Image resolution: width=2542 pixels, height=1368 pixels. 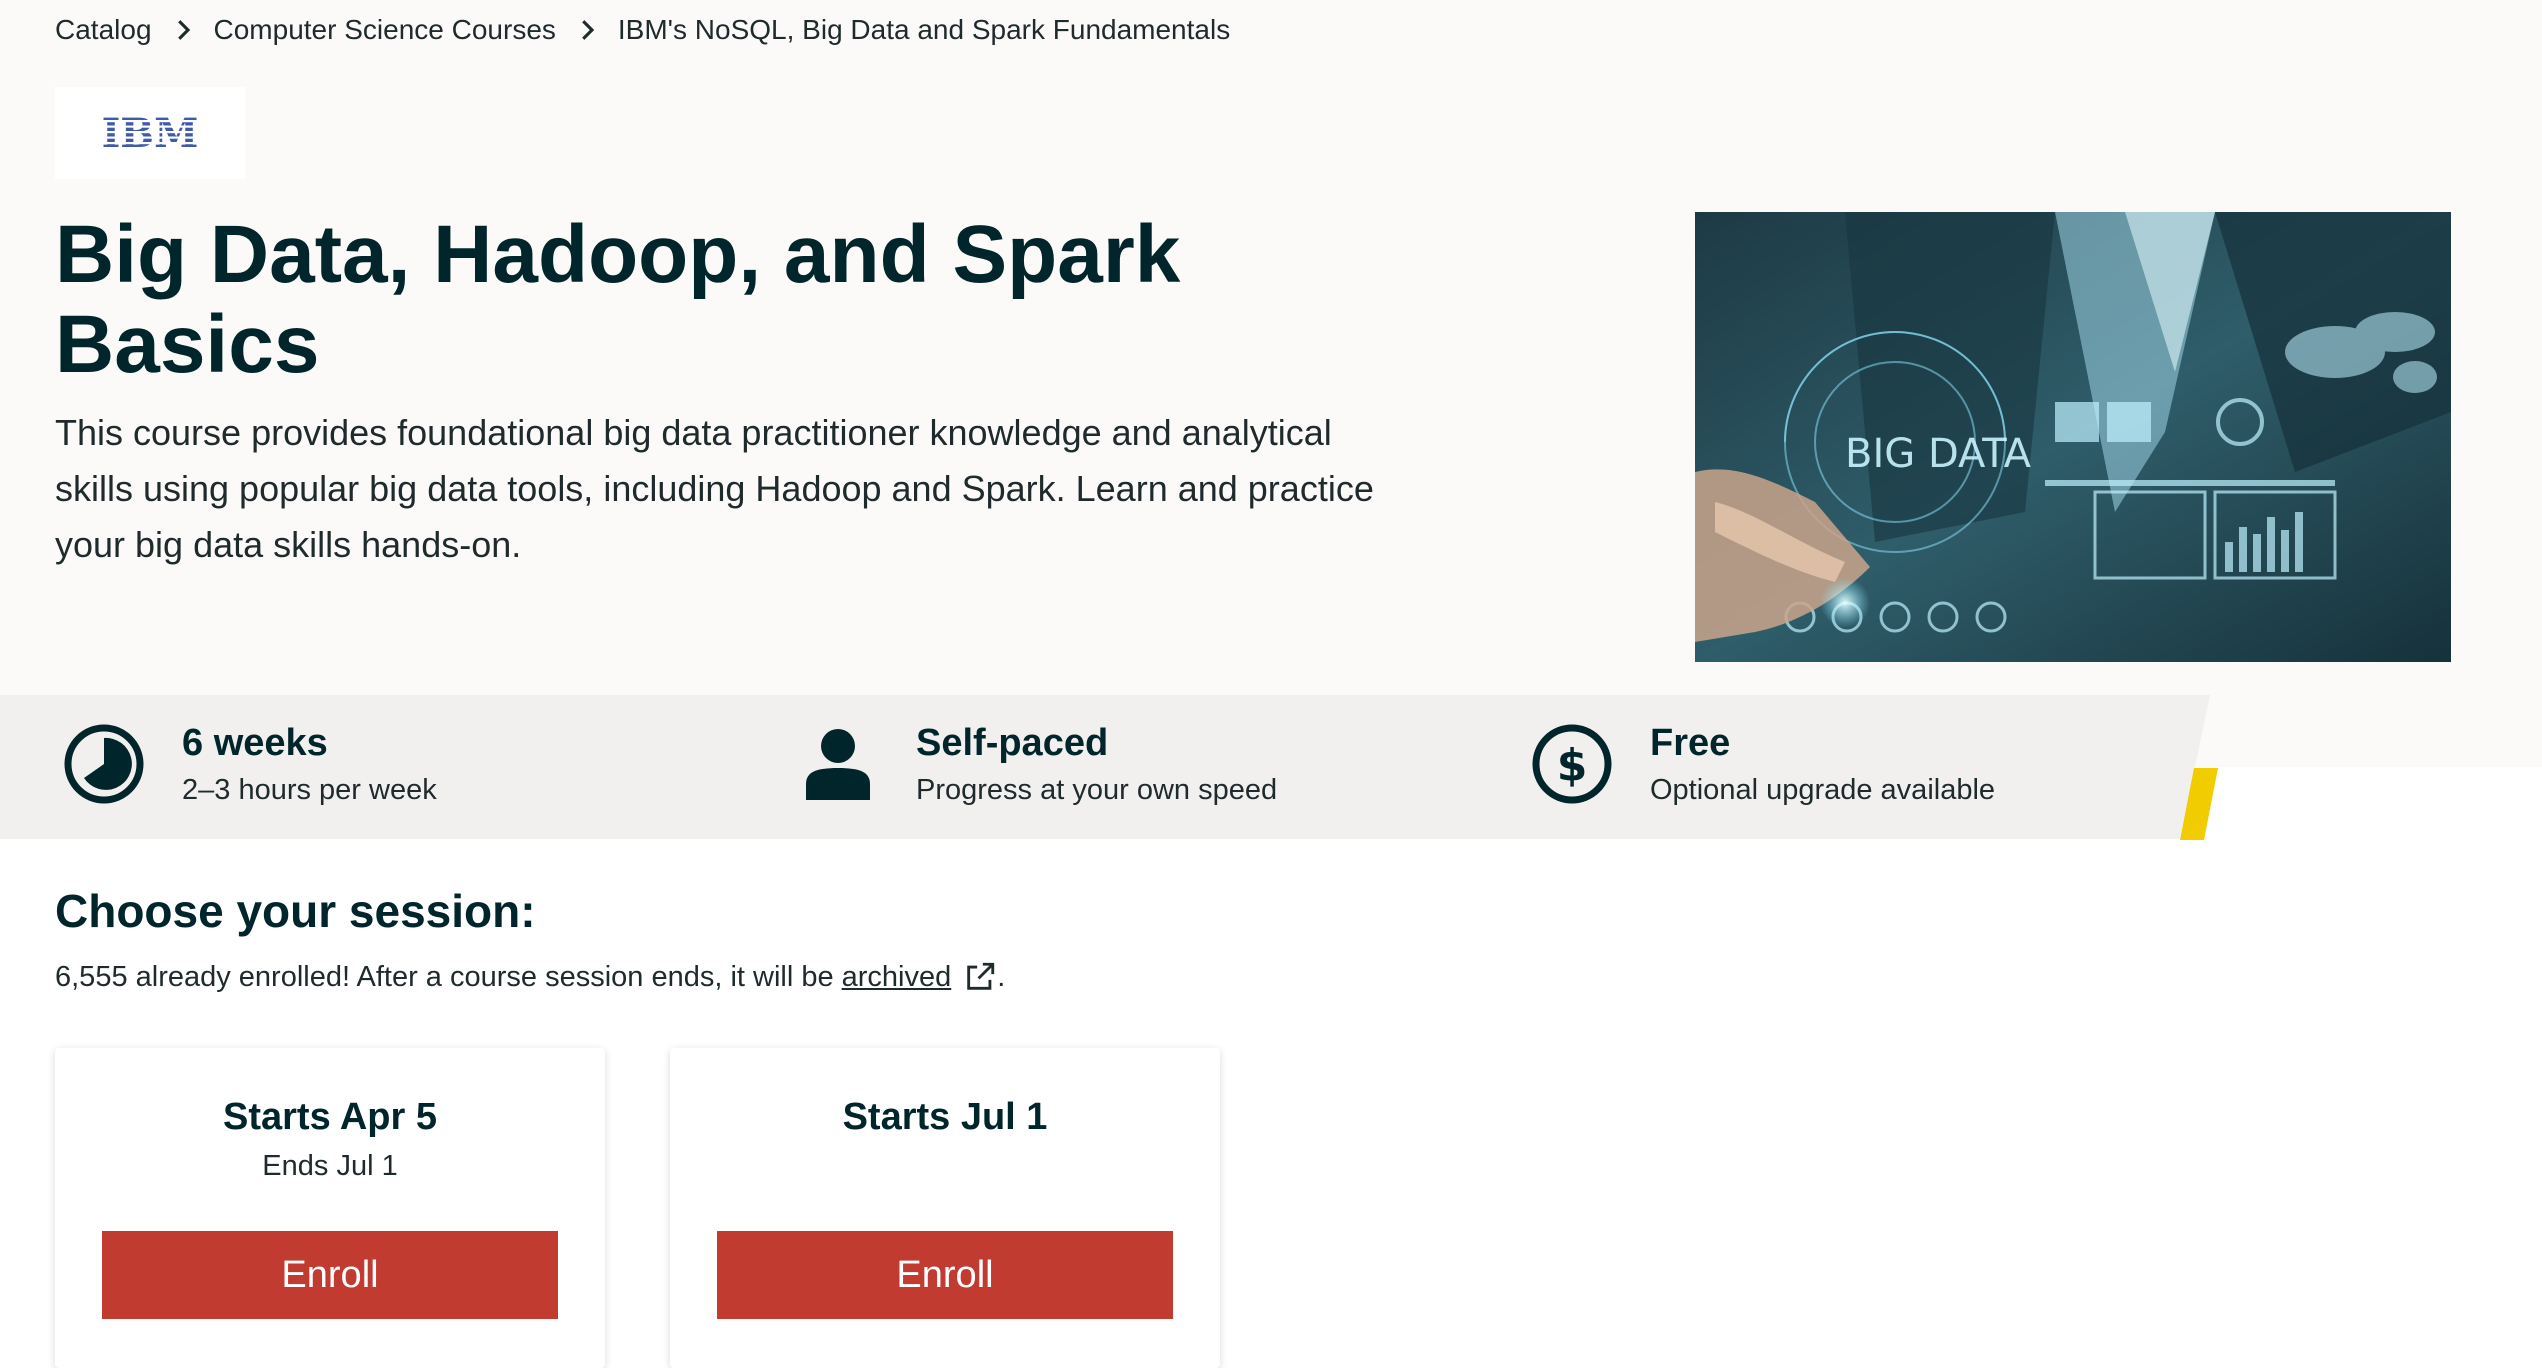 I want to click on breadcrumb-computer-science: Computer Science Courses, so click(x=385, y=30).